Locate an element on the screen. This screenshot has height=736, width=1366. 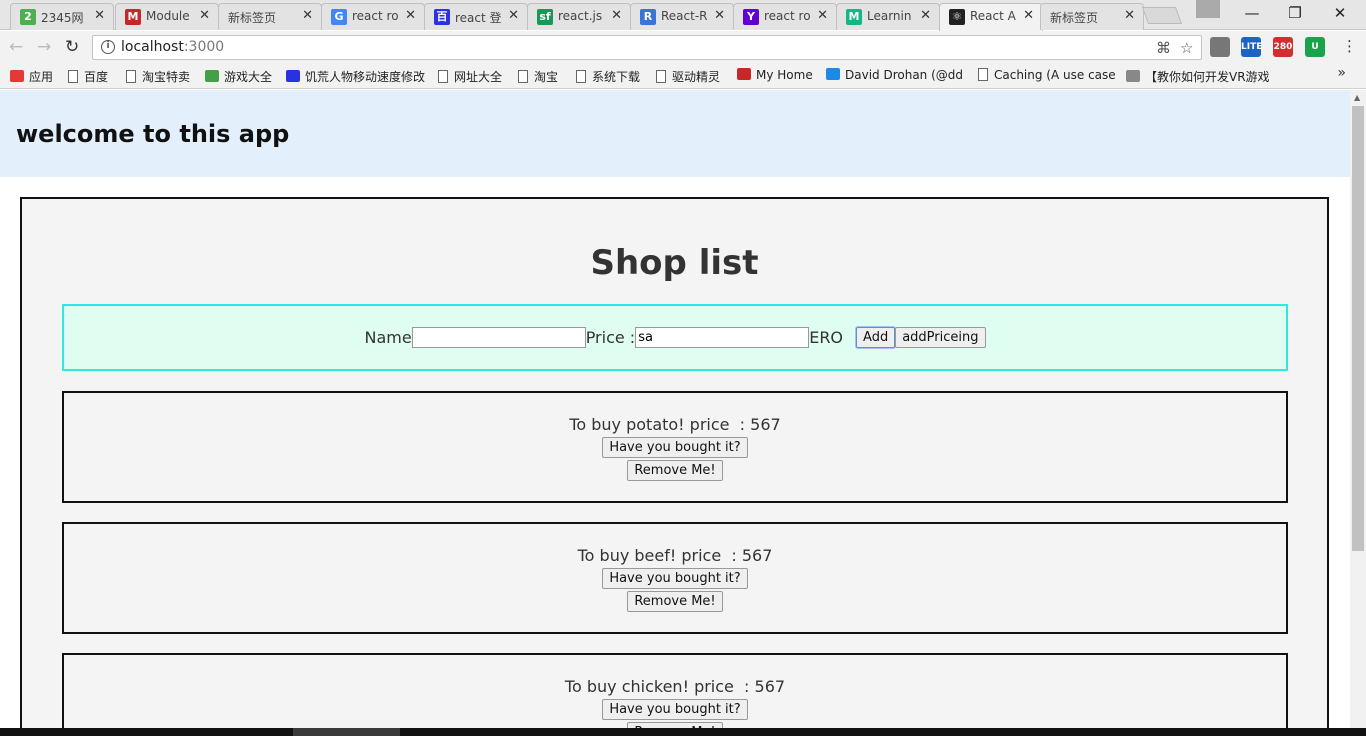
paw-icon is located at coordinates (293, 76).